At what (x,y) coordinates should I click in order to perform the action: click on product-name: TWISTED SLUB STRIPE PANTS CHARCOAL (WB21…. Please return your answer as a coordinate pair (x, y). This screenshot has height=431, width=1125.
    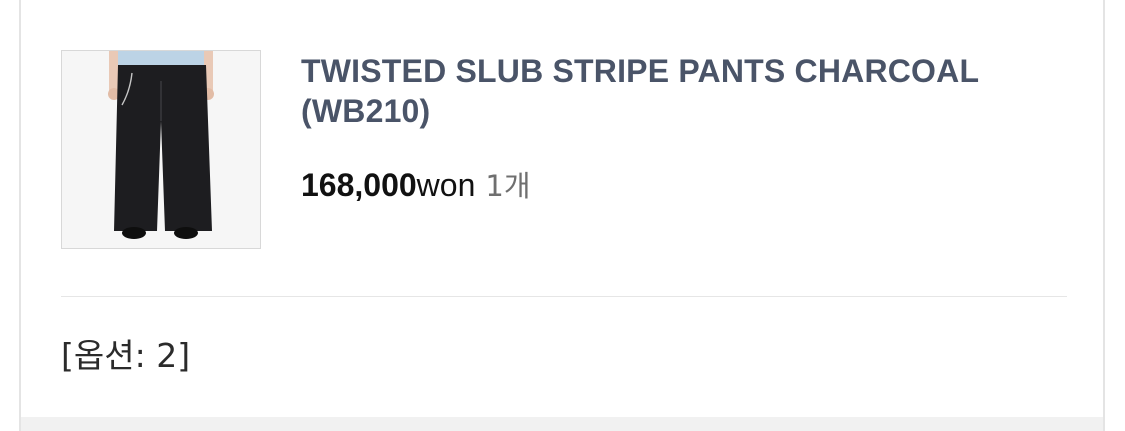
    Looking at the image, I should click on (681, 91).